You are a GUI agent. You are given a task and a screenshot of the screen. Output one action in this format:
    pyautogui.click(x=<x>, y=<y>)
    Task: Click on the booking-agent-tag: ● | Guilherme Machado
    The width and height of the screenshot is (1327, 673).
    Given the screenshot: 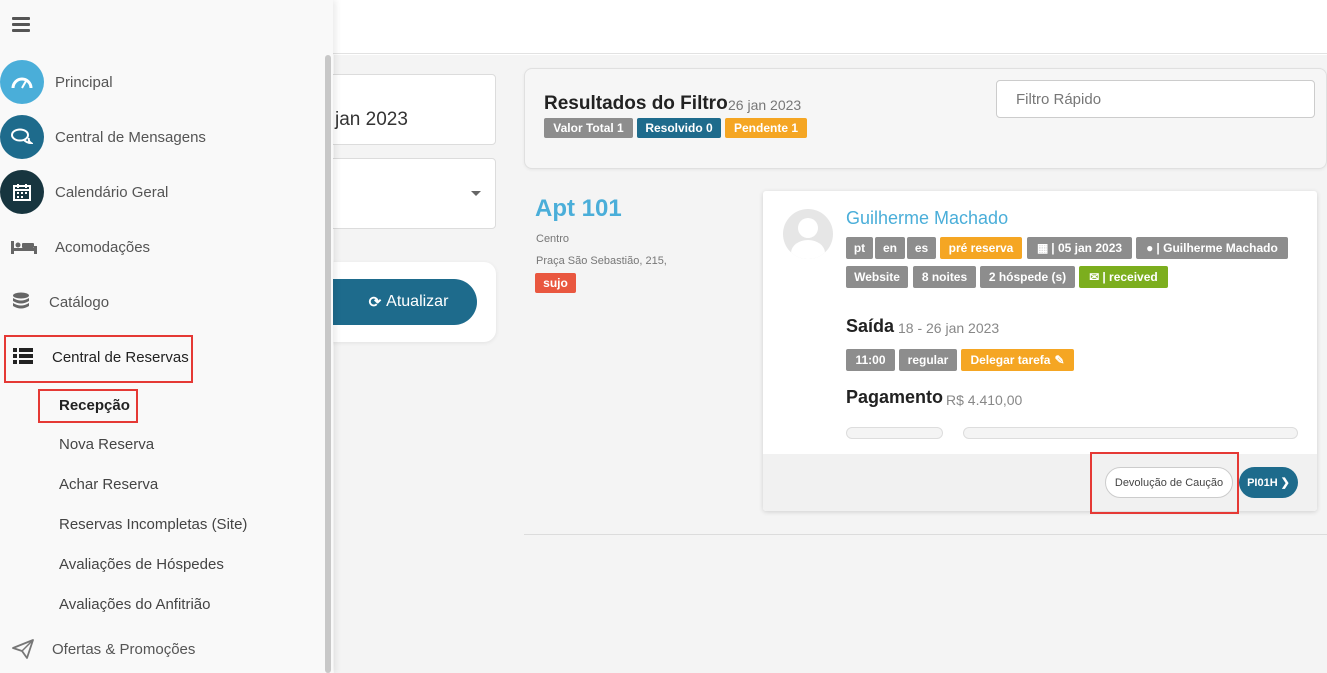 What is the action you would take?
    pyautogui.click(x=1212, y=248)
    